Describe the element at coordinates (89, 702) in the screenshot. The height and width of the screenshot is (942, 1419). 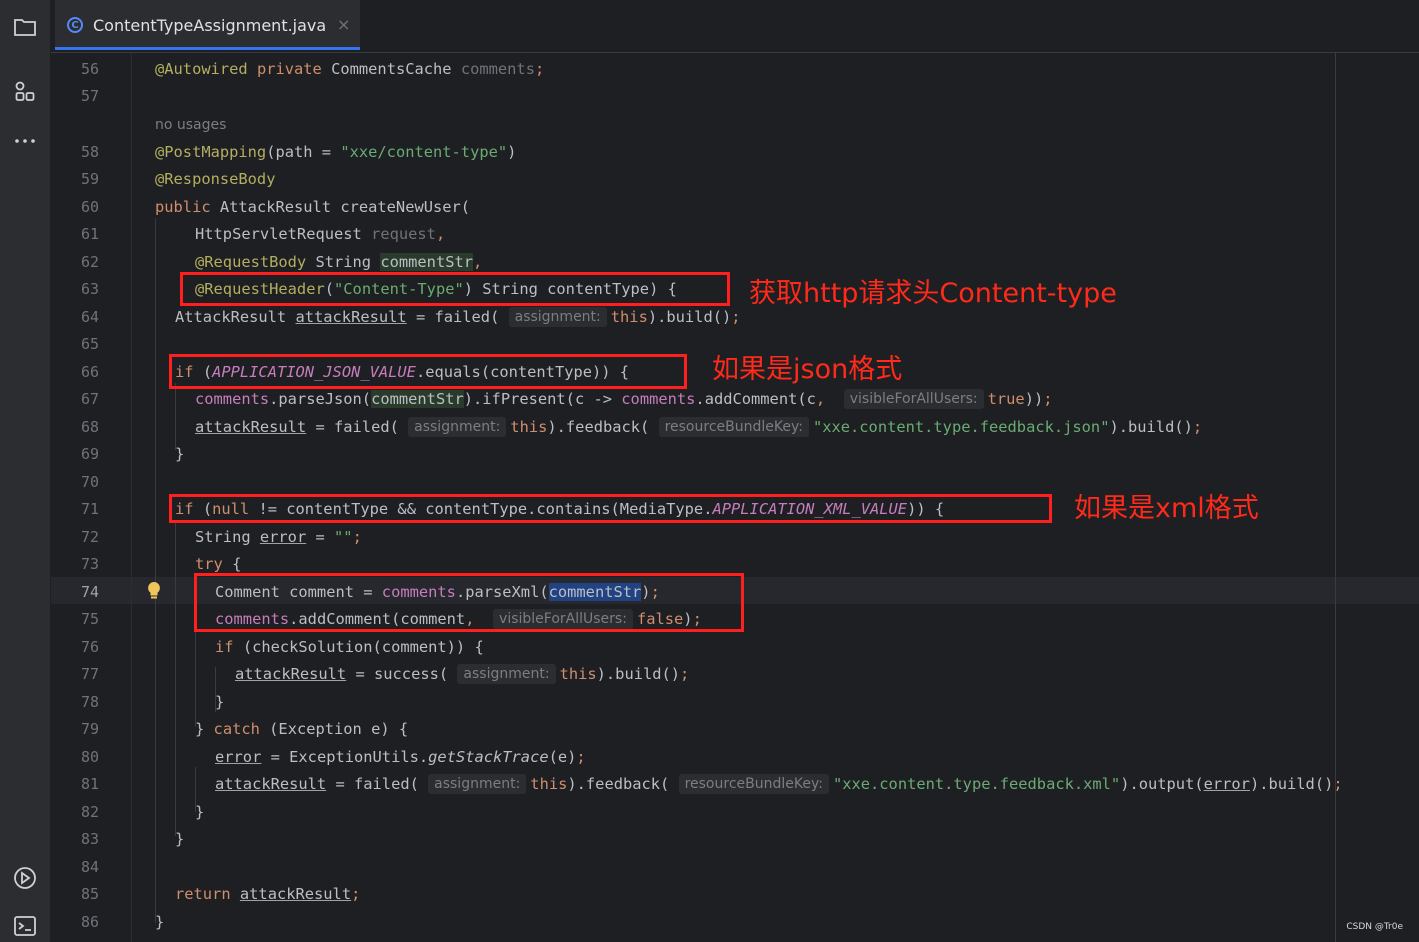
I see `line-number: 78` at that location.